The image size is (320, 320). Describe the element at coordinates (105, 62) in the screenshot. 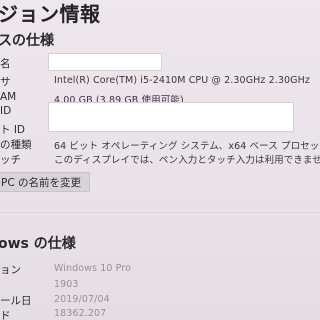

I see `device-name-value-redacted` at that location.